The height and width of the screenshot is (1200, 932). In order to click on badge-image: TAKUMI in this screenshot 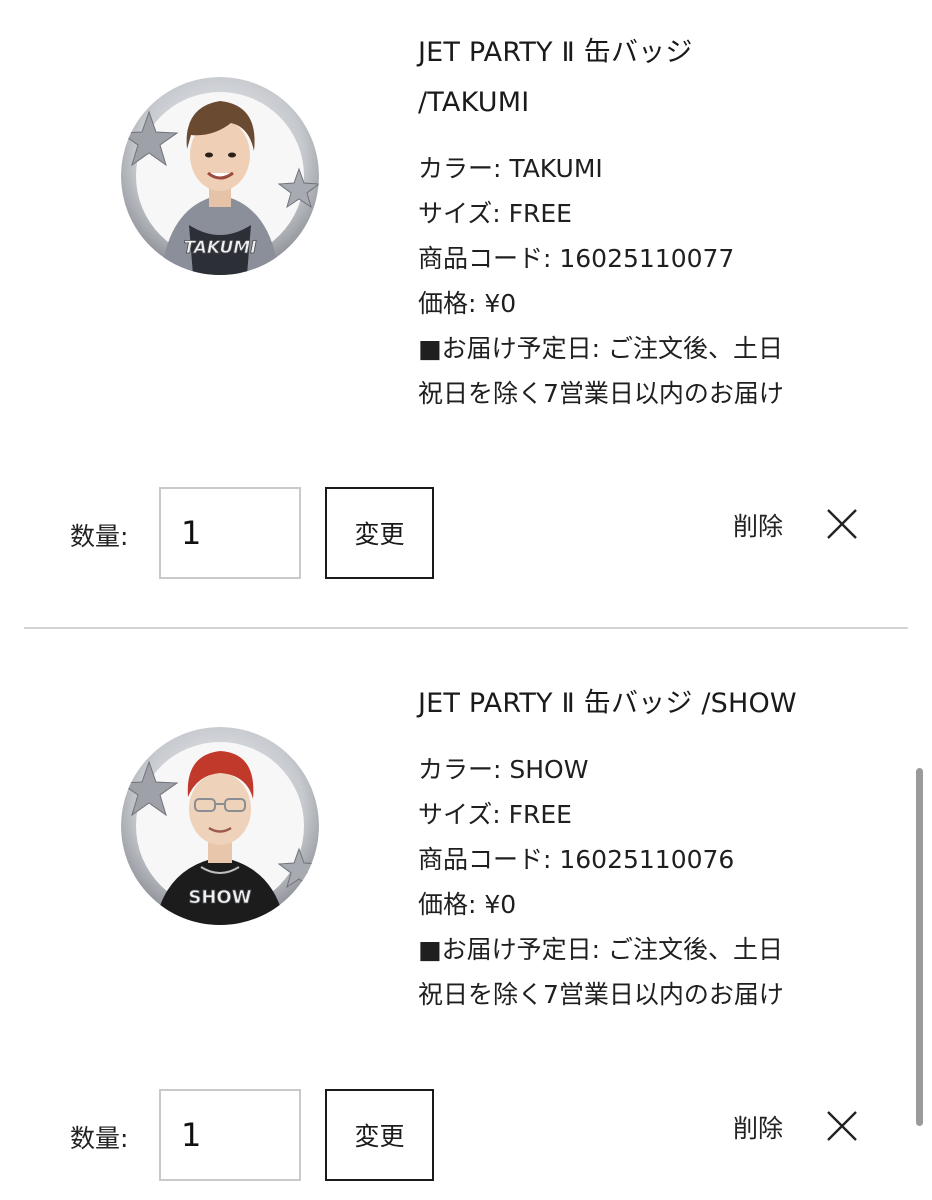, I will do `click(220, 176)`.